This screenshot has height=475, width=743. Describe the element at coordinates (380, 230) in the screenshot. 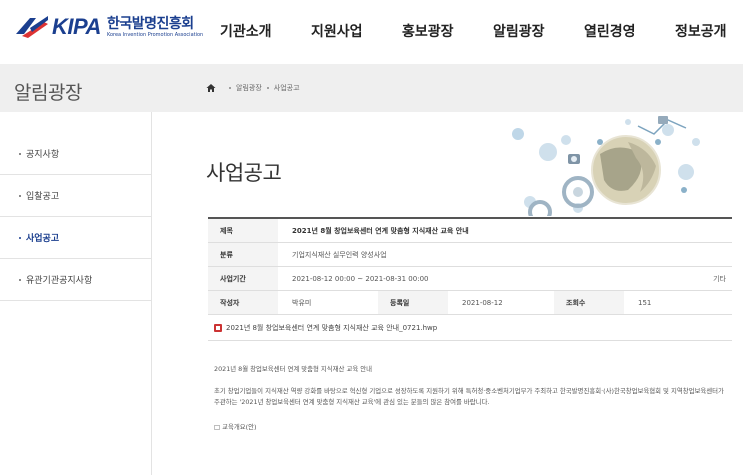

I see `subject-value: 2021년 8월 창업보육센터 연계 맞춤형 지식재산 교육 안내` at that location.